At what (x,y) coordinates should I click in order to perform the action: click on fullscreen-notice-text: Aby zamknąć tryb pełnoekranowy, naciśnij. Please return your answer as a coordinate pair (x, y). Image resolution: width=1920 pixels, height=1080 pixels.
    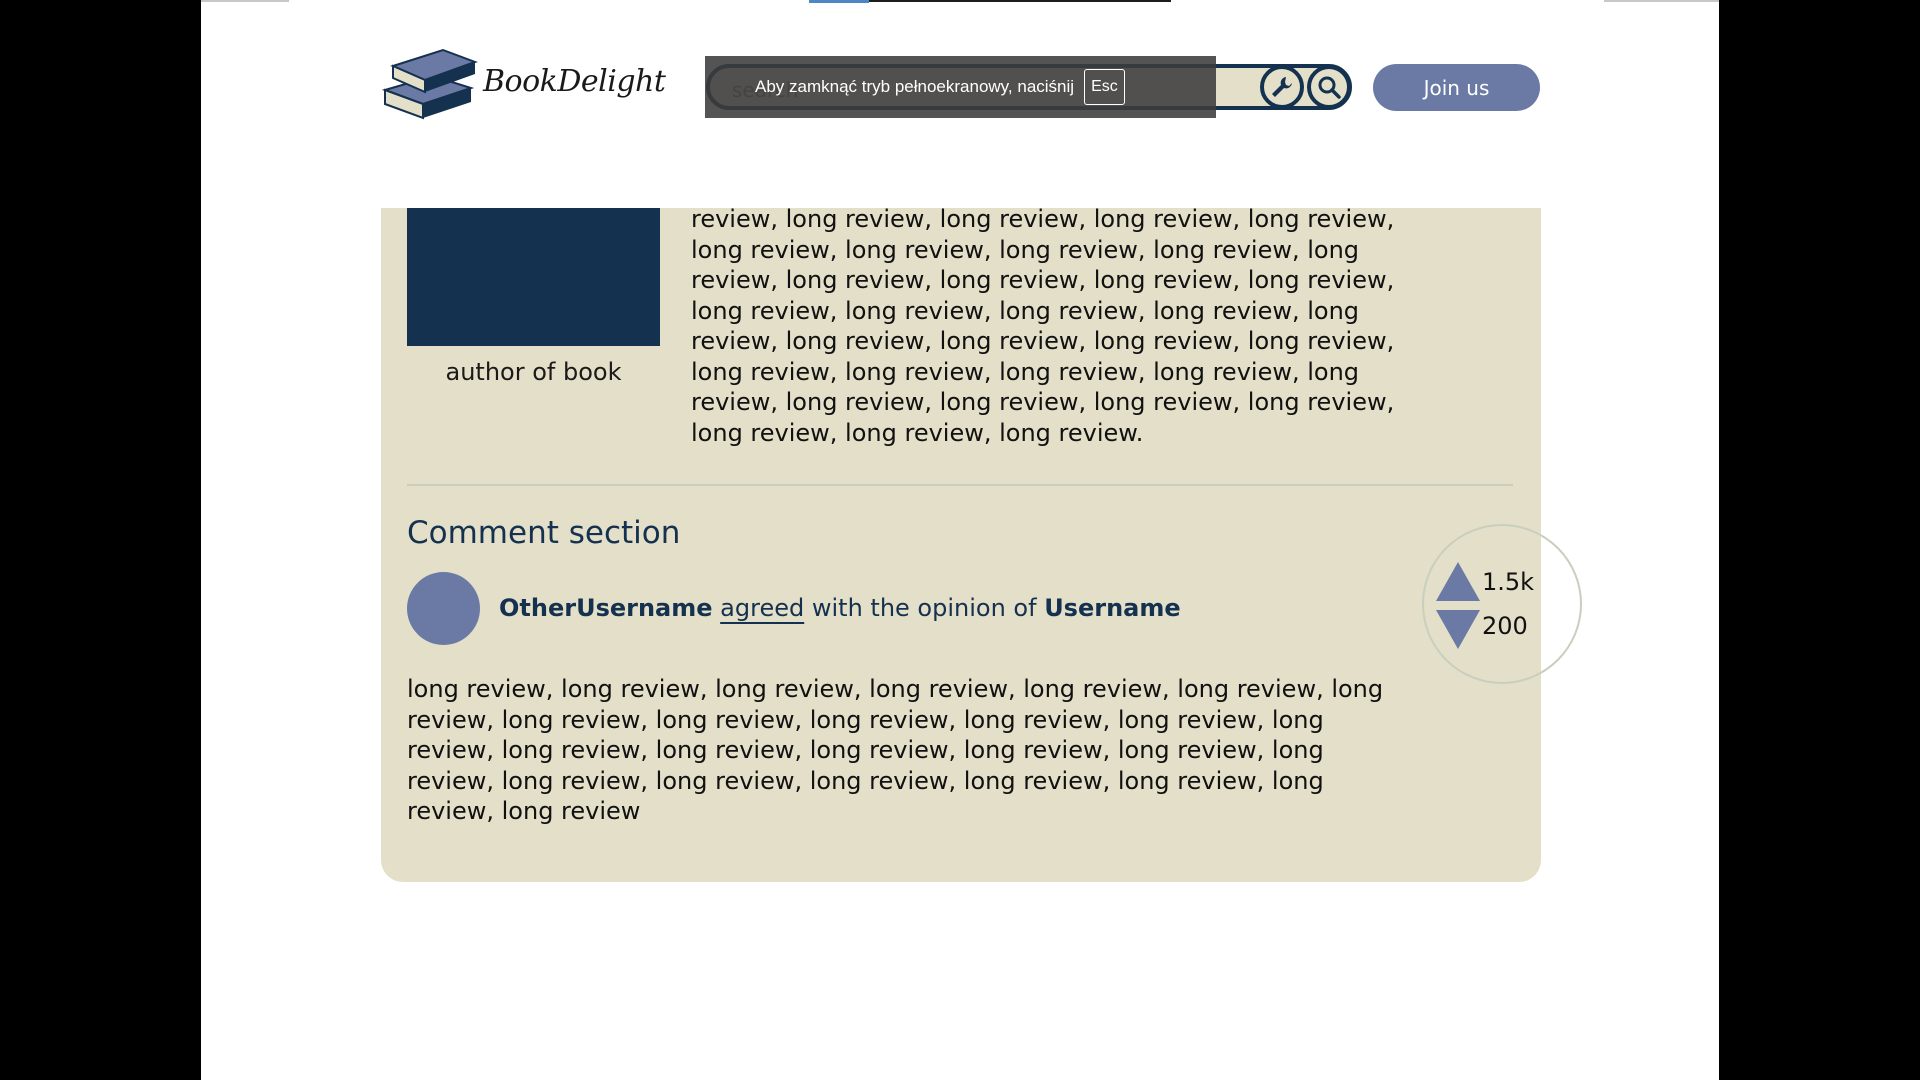
    Looking at the image, I should click on (915, 86).